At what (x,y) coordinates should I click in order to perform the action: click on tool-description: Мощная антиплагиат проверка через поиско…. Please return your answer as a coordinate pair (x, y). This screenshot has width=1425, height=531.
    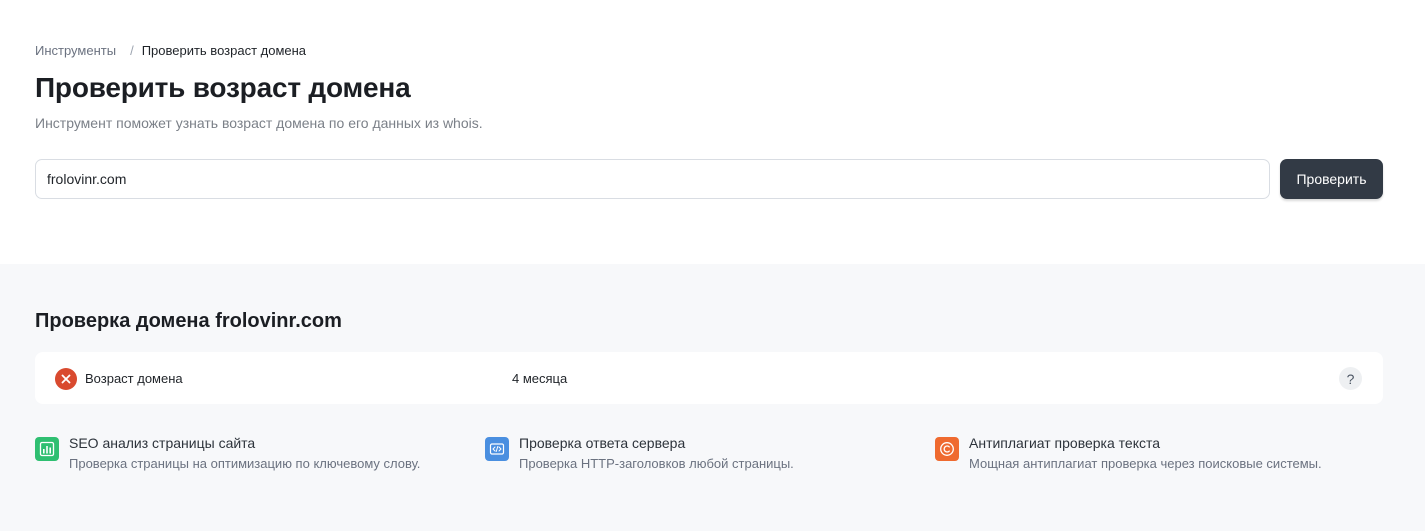
    Looking at the image, I should click on (1145, 463).